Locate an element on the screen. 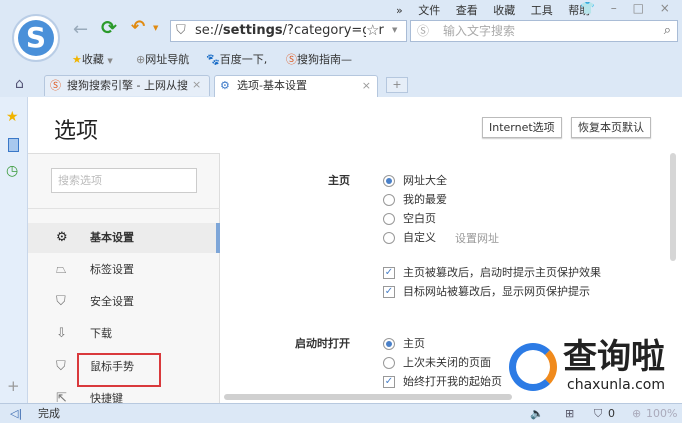 This screenshot has height=423, width=682. check-startup-page: ✓ 始终打开我的起始页 is located at coordinates (442, 381).